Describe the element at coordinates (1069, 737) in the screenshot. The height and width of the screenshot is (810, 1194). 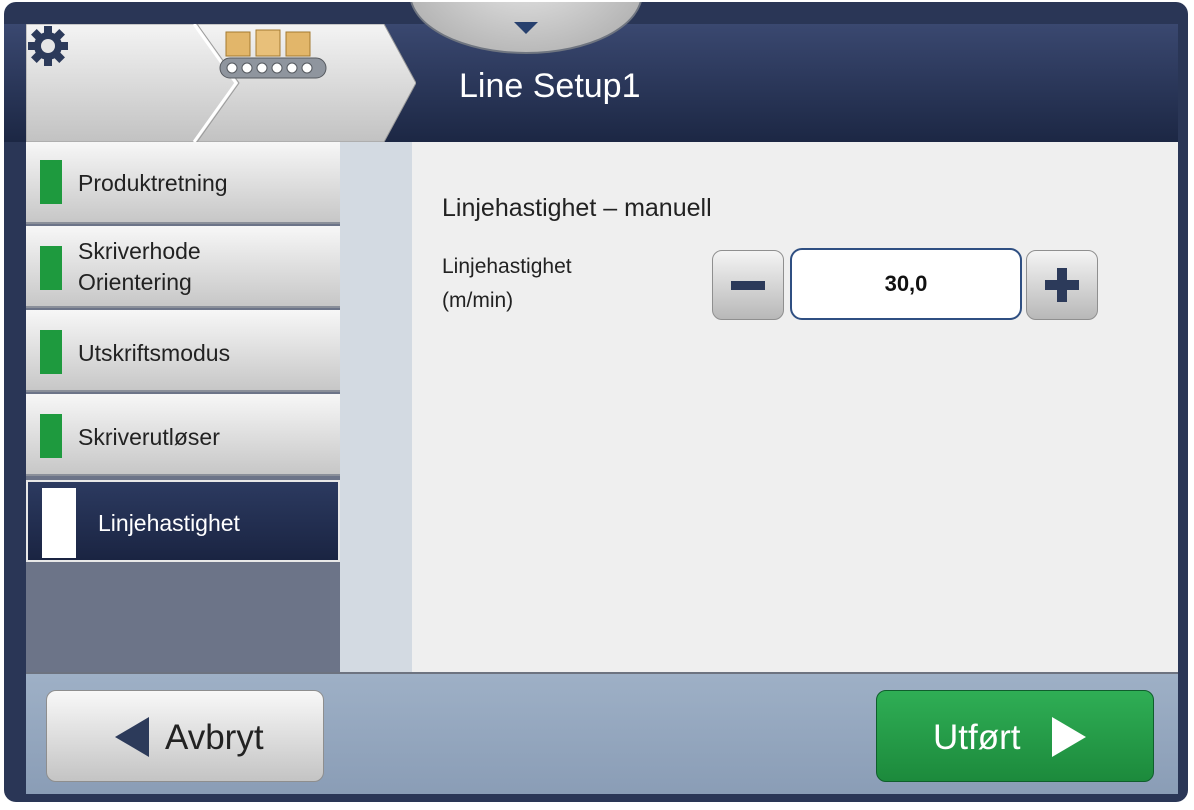
I see `arrow-right-icon` at that location.